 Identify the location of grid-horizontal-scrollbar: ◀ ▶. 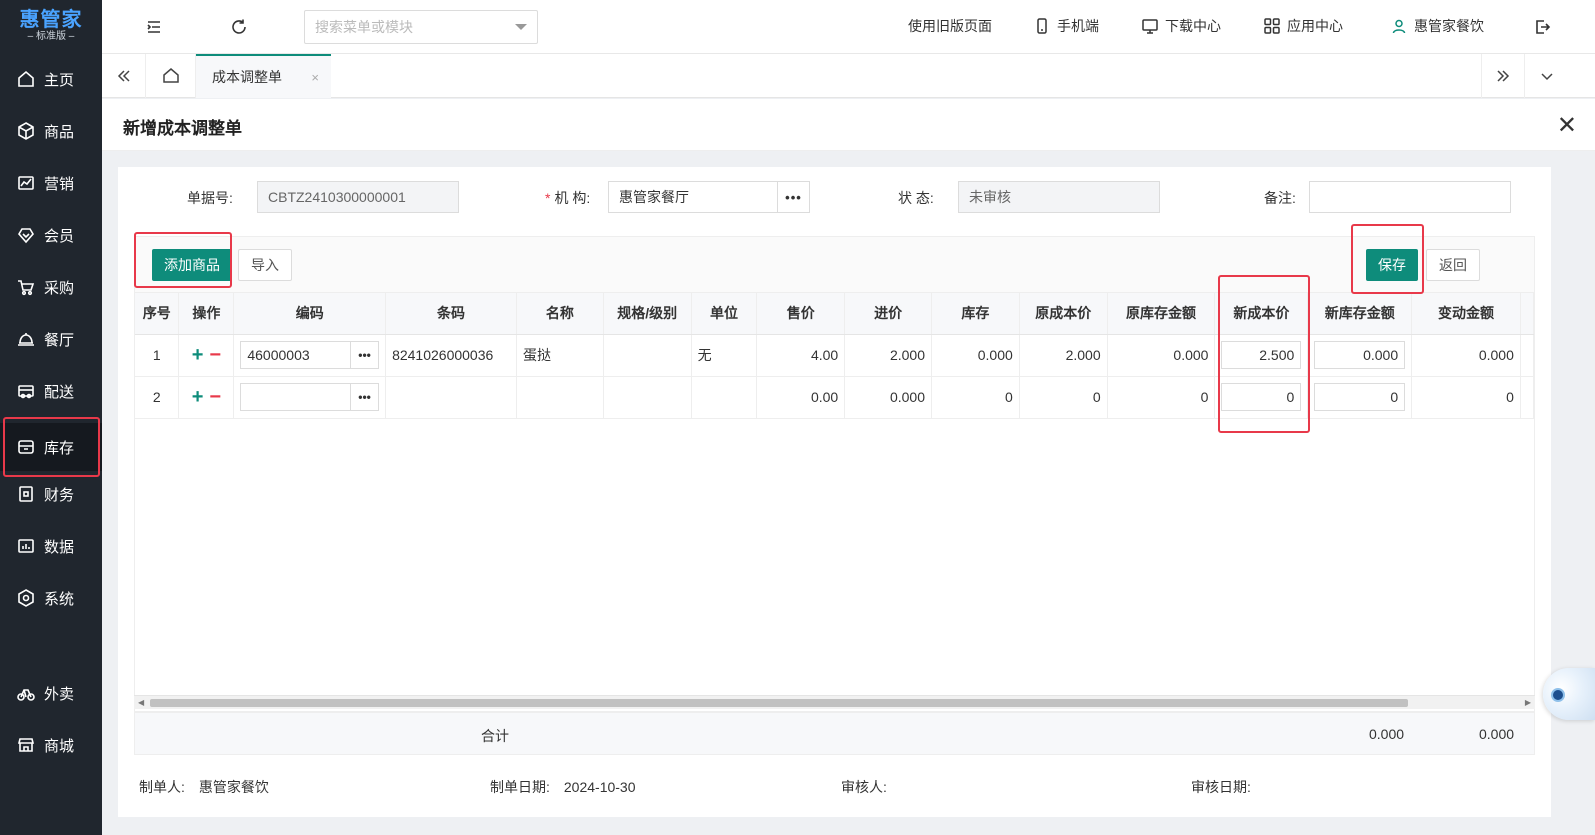
(834, 702).